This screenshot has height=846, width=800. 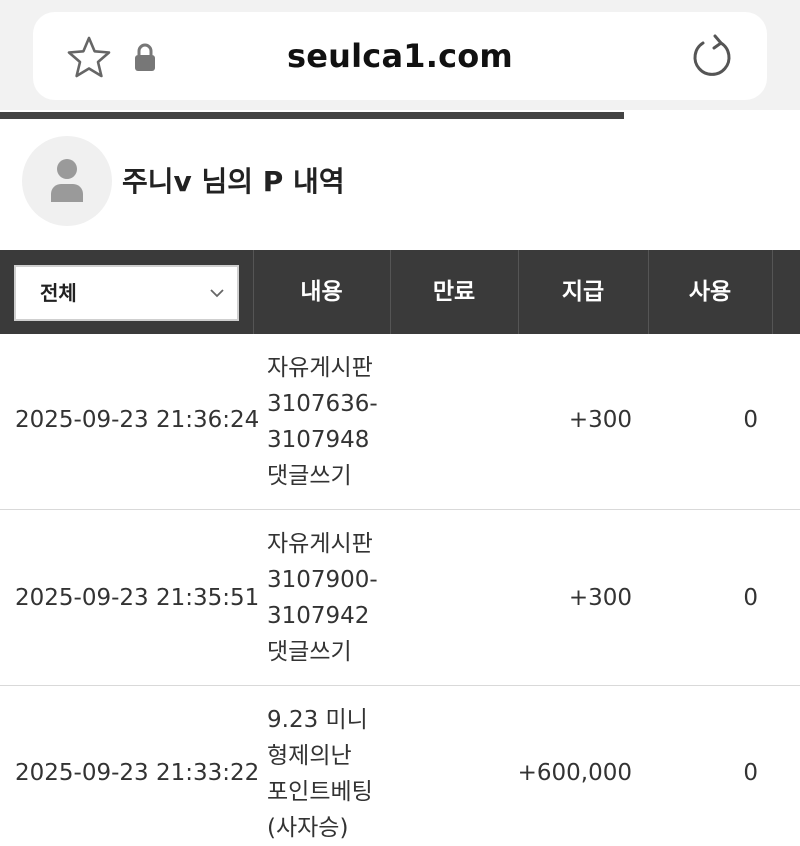 I want to click on content-line: 3107900-, so click(x=322, y=580).